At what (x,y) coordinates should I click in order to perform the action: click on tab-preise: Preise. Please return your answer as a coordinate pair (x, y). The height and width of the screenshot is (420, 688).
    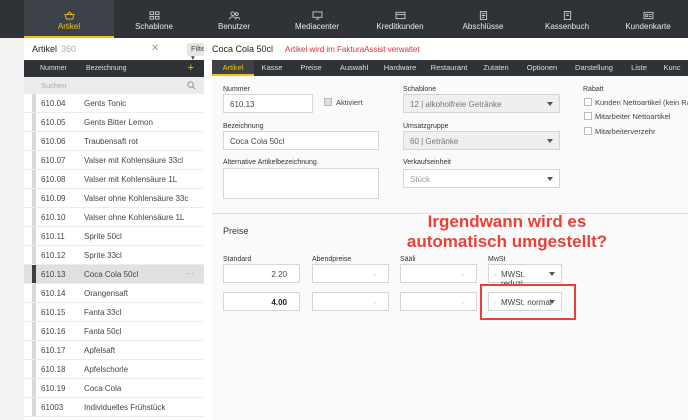
    Looking at the image, I should click on (311, 68).